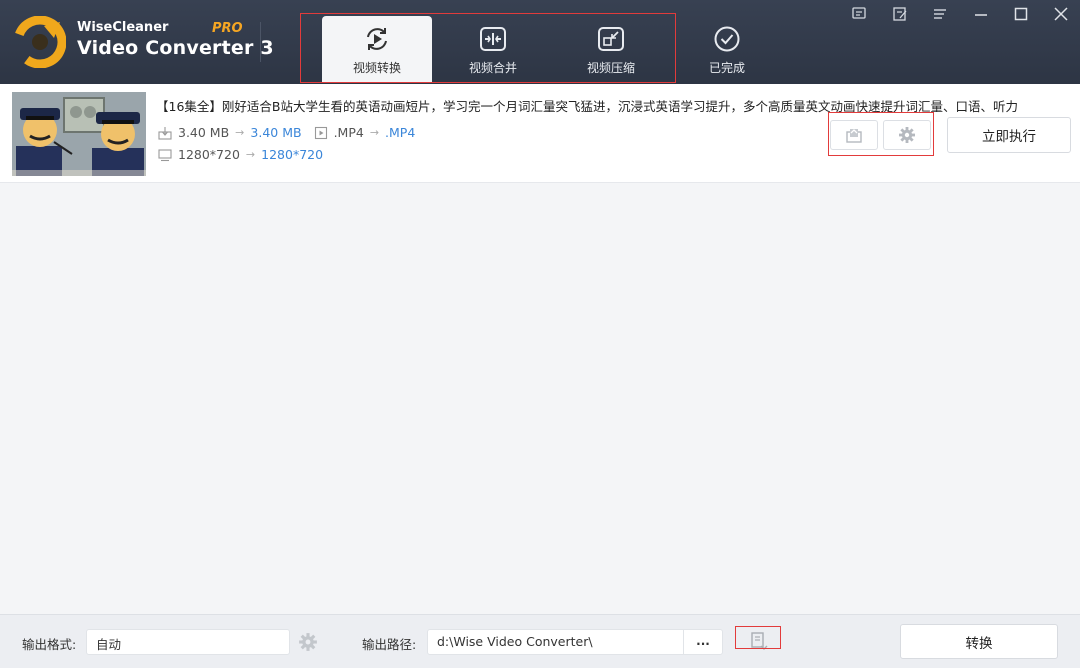 This screenshot has width=1080, height=668. What do you see at coordinates (165, 133) in the screenshot?
I see `file-size-icon` at bounding box center [165, 133].